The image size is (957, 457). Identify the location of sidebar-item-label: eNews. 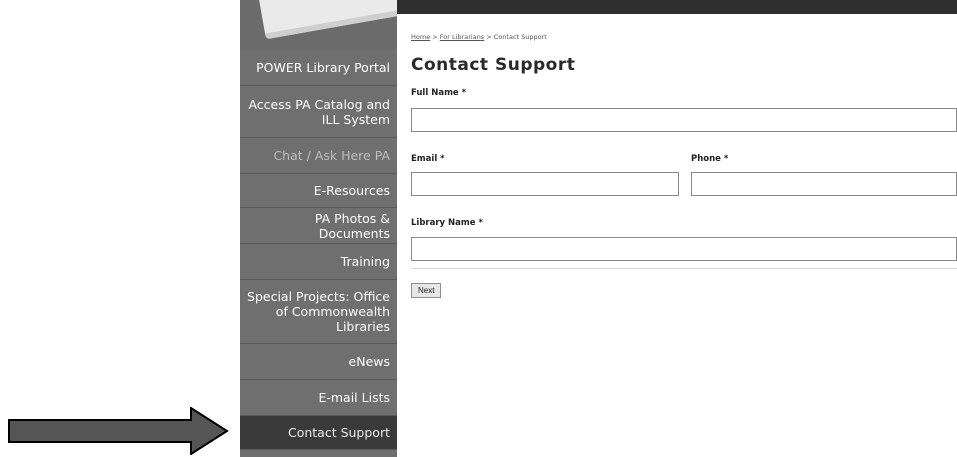
(369, 361).